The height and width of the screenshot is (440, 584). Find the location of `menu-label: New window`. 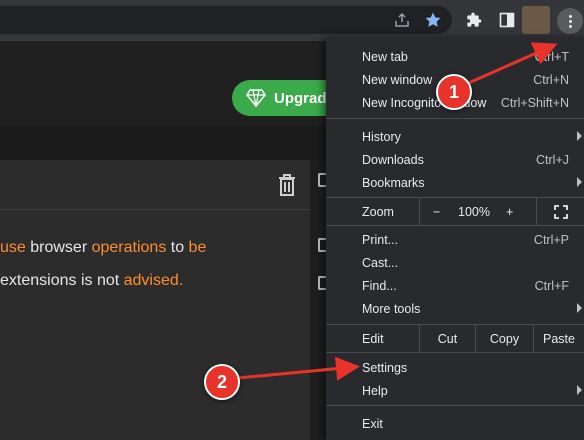

menu-label: New window is located at coordinates (397, 80).